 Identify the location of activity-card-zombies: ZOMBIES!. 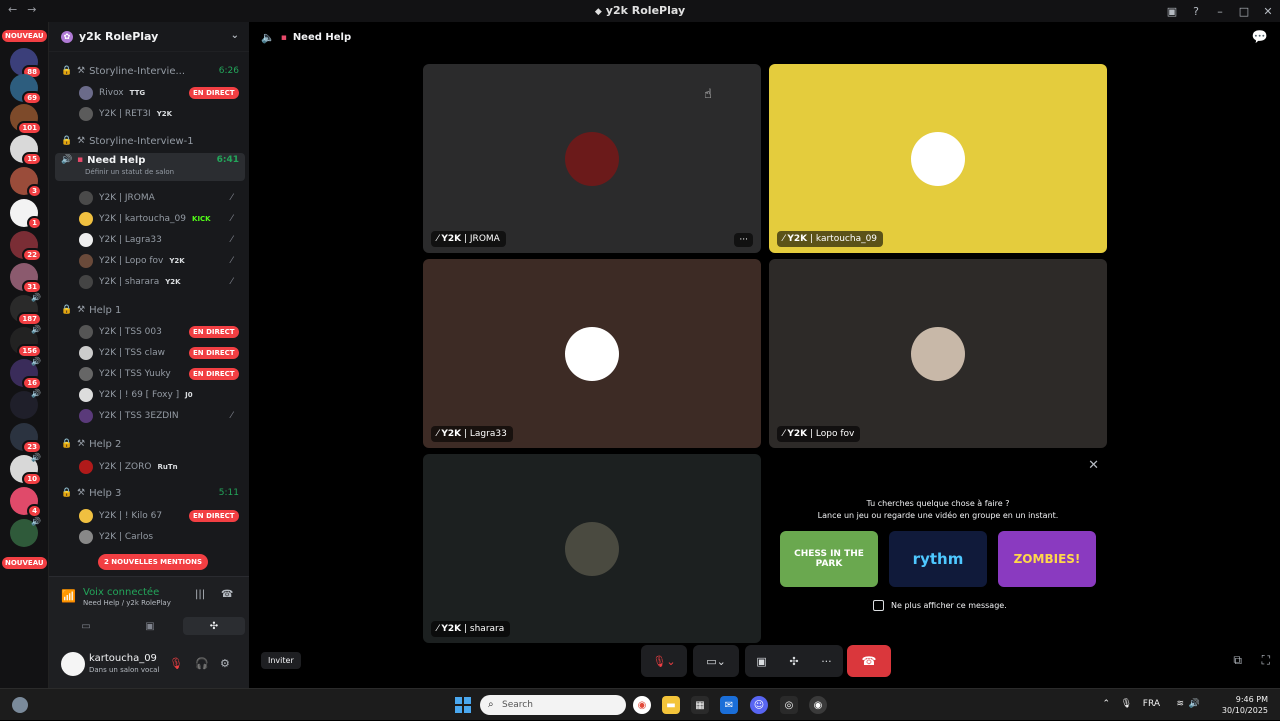
(1047, 559).